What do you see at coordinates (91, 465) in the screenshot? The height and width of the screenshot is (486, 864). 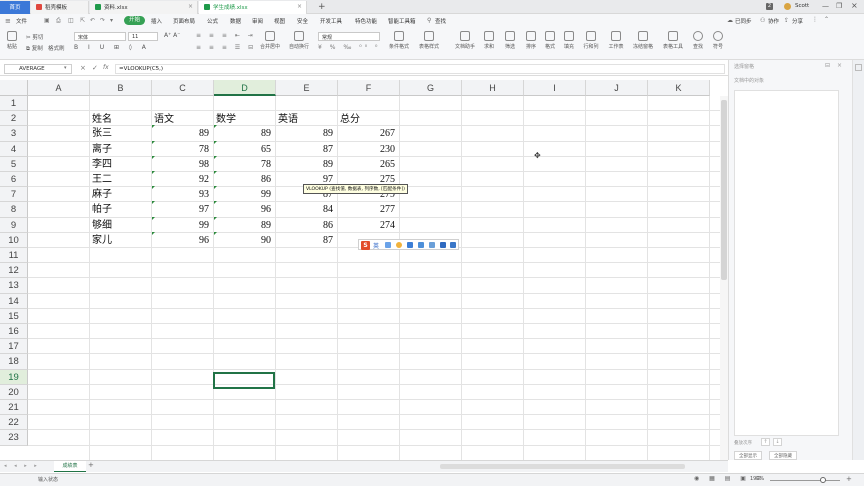 I see `add-sheet-button: +` at bounding box center [91, 465].